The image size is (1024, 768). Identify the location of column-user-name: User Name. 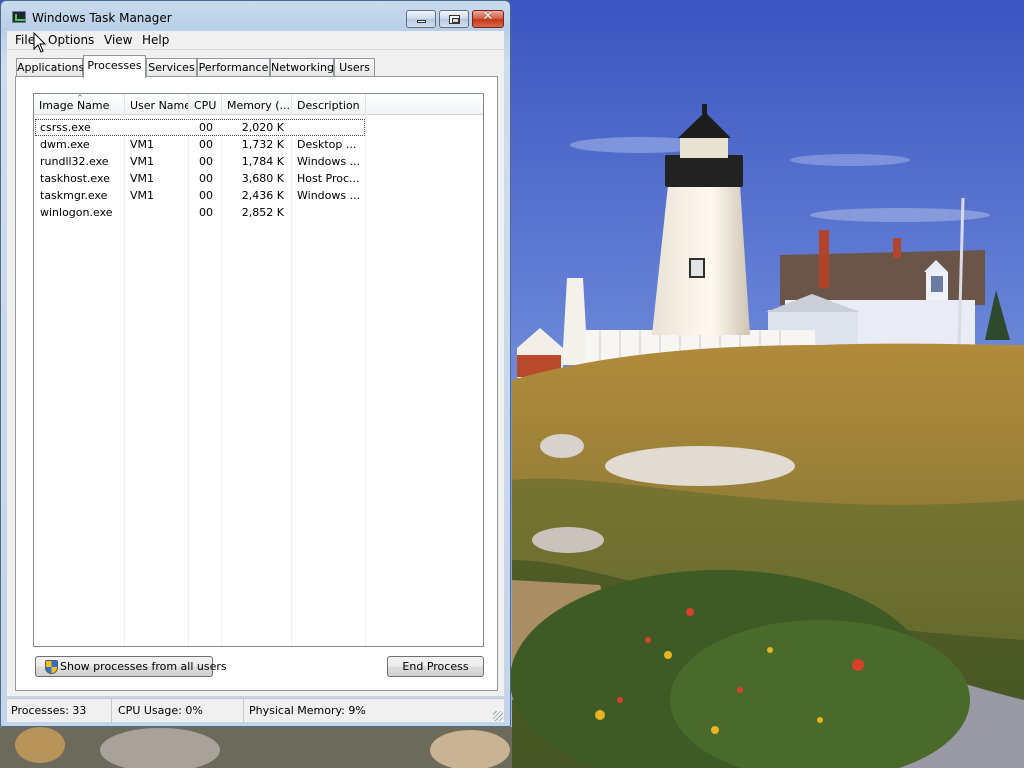
(157, 104).